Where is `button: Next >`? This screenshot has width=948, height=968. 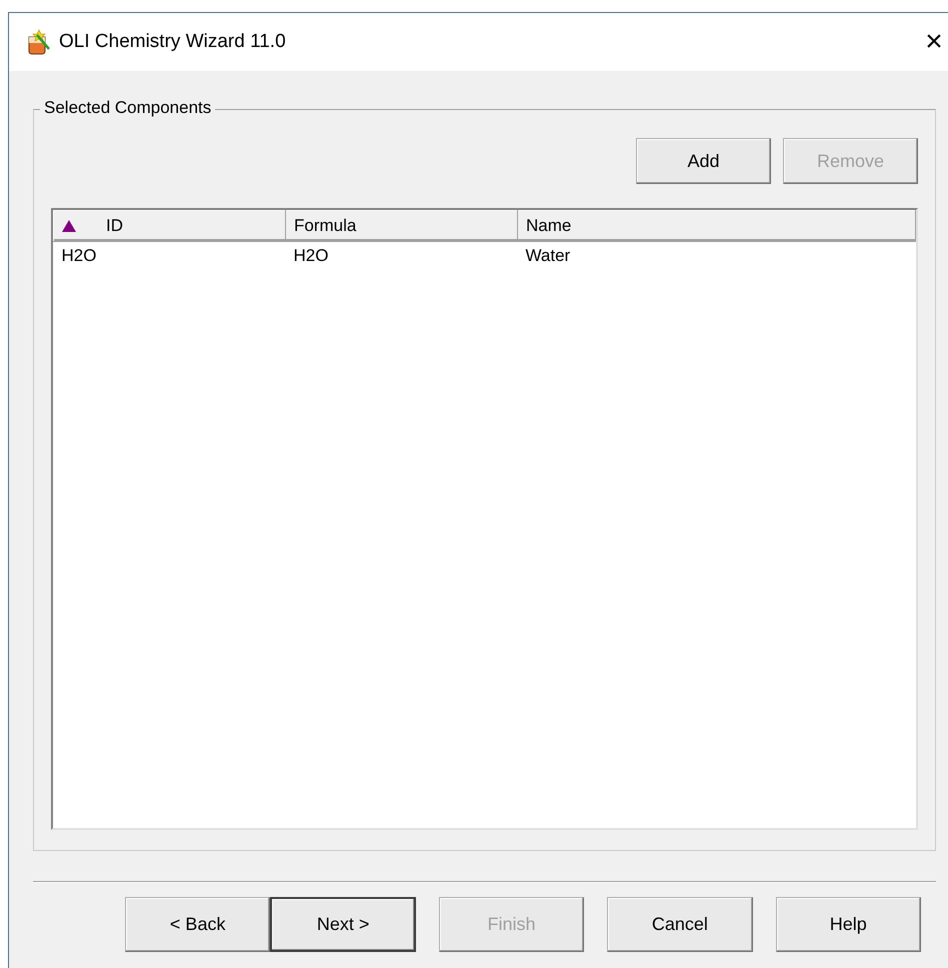
button: Next > is located at coordinates (343, 924).